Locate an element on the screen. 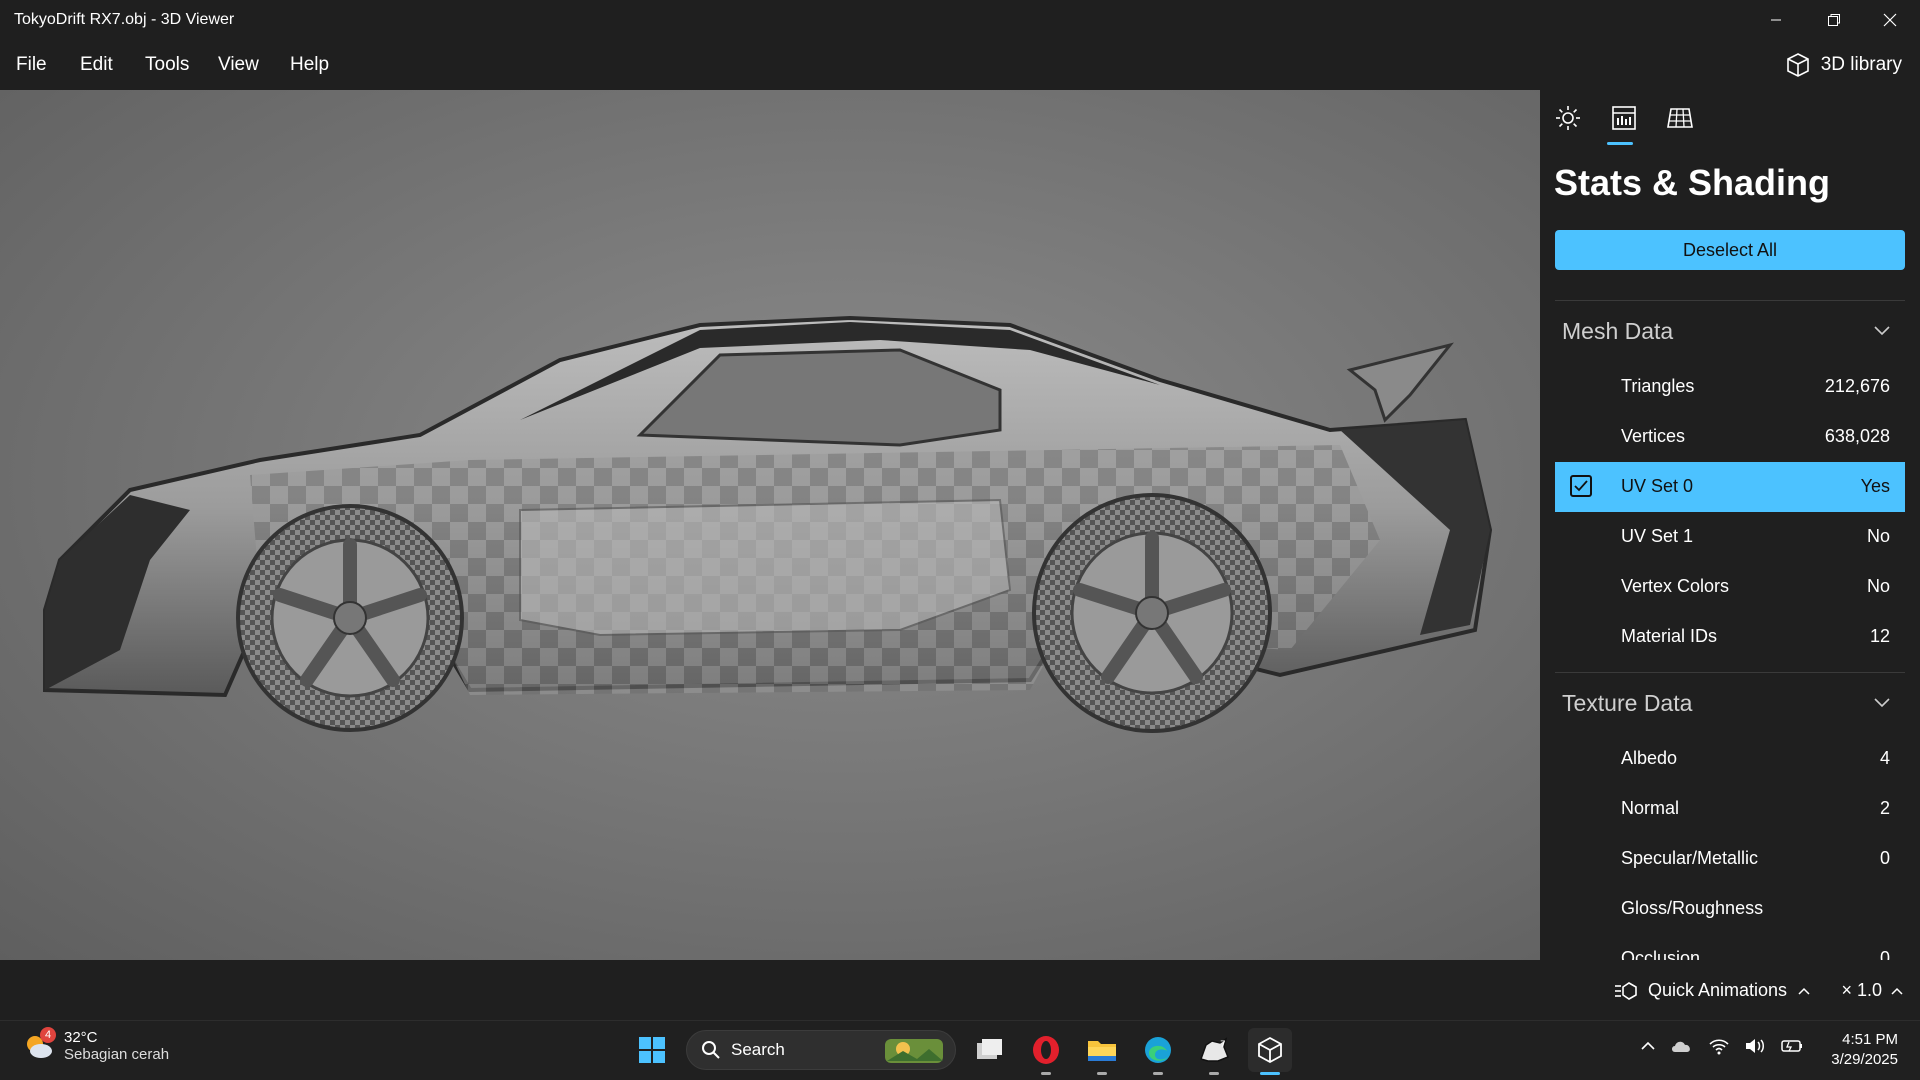  mesh-row-material-ids: Material IDs 12 is located at coordinates (1730, 637).